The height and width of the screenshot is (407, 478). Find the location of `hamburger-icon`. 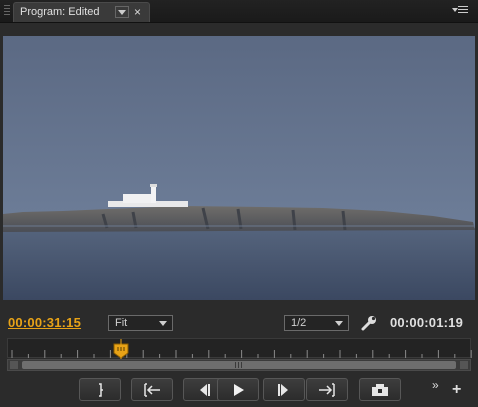

hamburger-icon is located at coordinates (463, 10).